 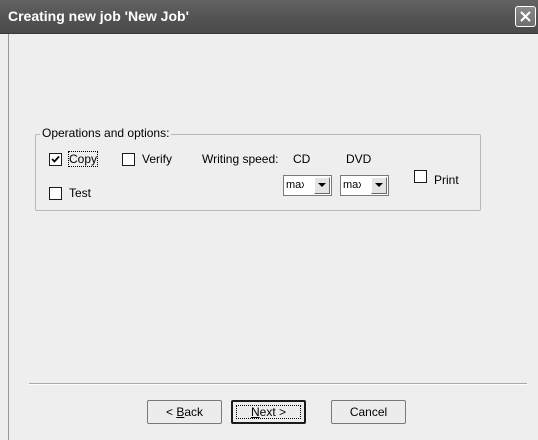 What do you see at coordinates (157, 159) in the screenshot?
I see `verify-label: Verify` at bounding box center [157, 159].